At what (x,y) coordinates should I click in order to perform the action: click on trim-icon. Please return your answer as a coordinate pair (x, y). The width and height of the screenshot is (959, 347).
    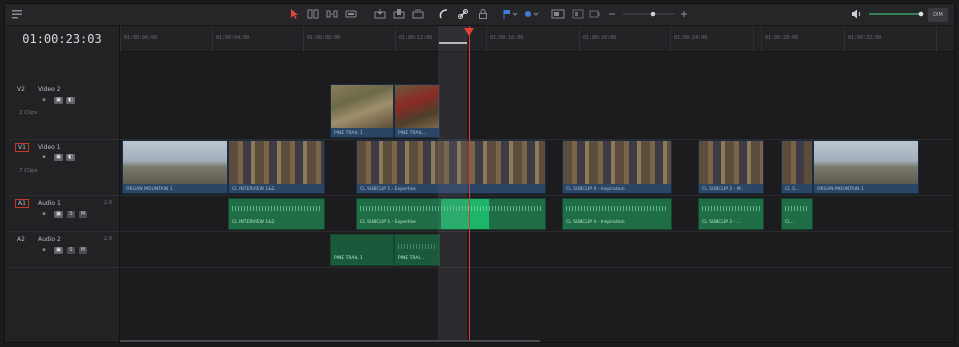
    Looking at the image, I should click on (313, 15).